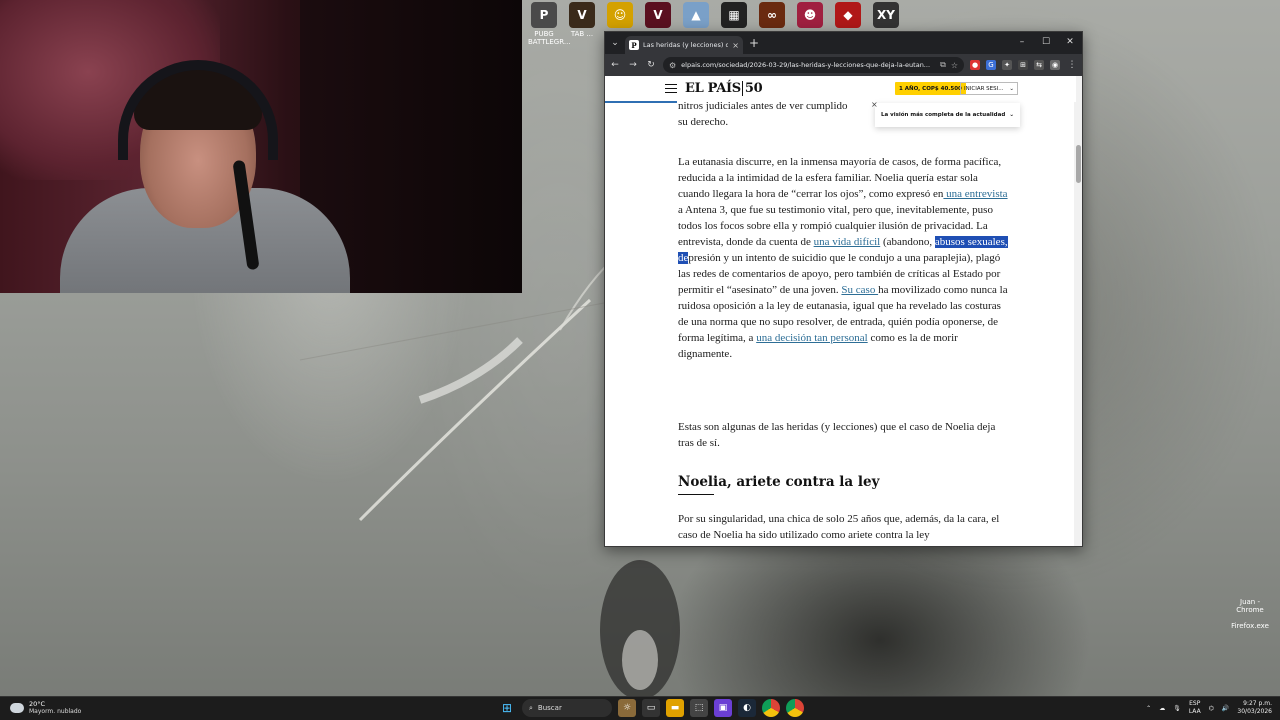  What do you see at coordinates (1195, 703) in the screenshot?
I see `language-top: ESP` at bounding box center [1195, 703].